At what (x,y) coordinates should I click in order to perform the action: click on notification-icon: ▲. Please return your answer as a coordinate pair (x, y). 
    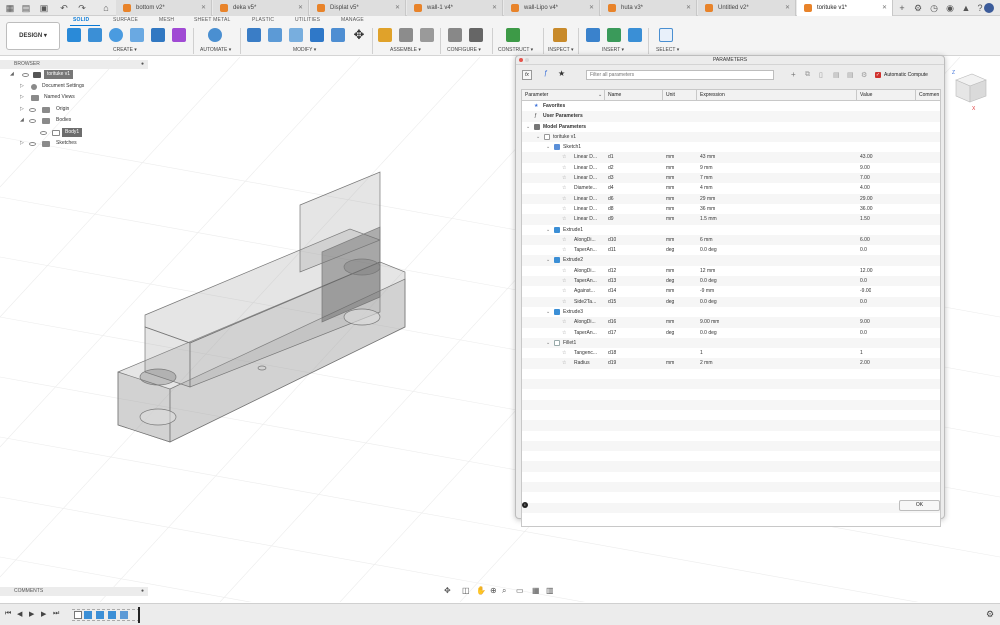
    Looking at the image, I should click on (966, 8).